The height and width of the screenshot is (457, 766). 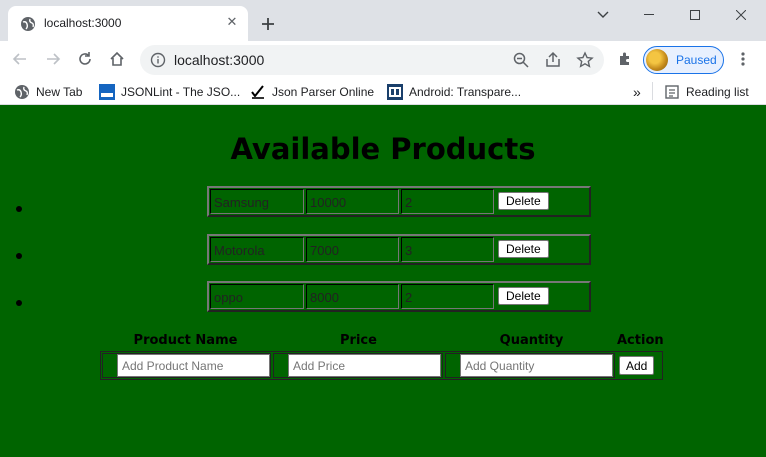 I want to click on product-row: Samsung 10000 2 Delete, so click(x=399, y=201).